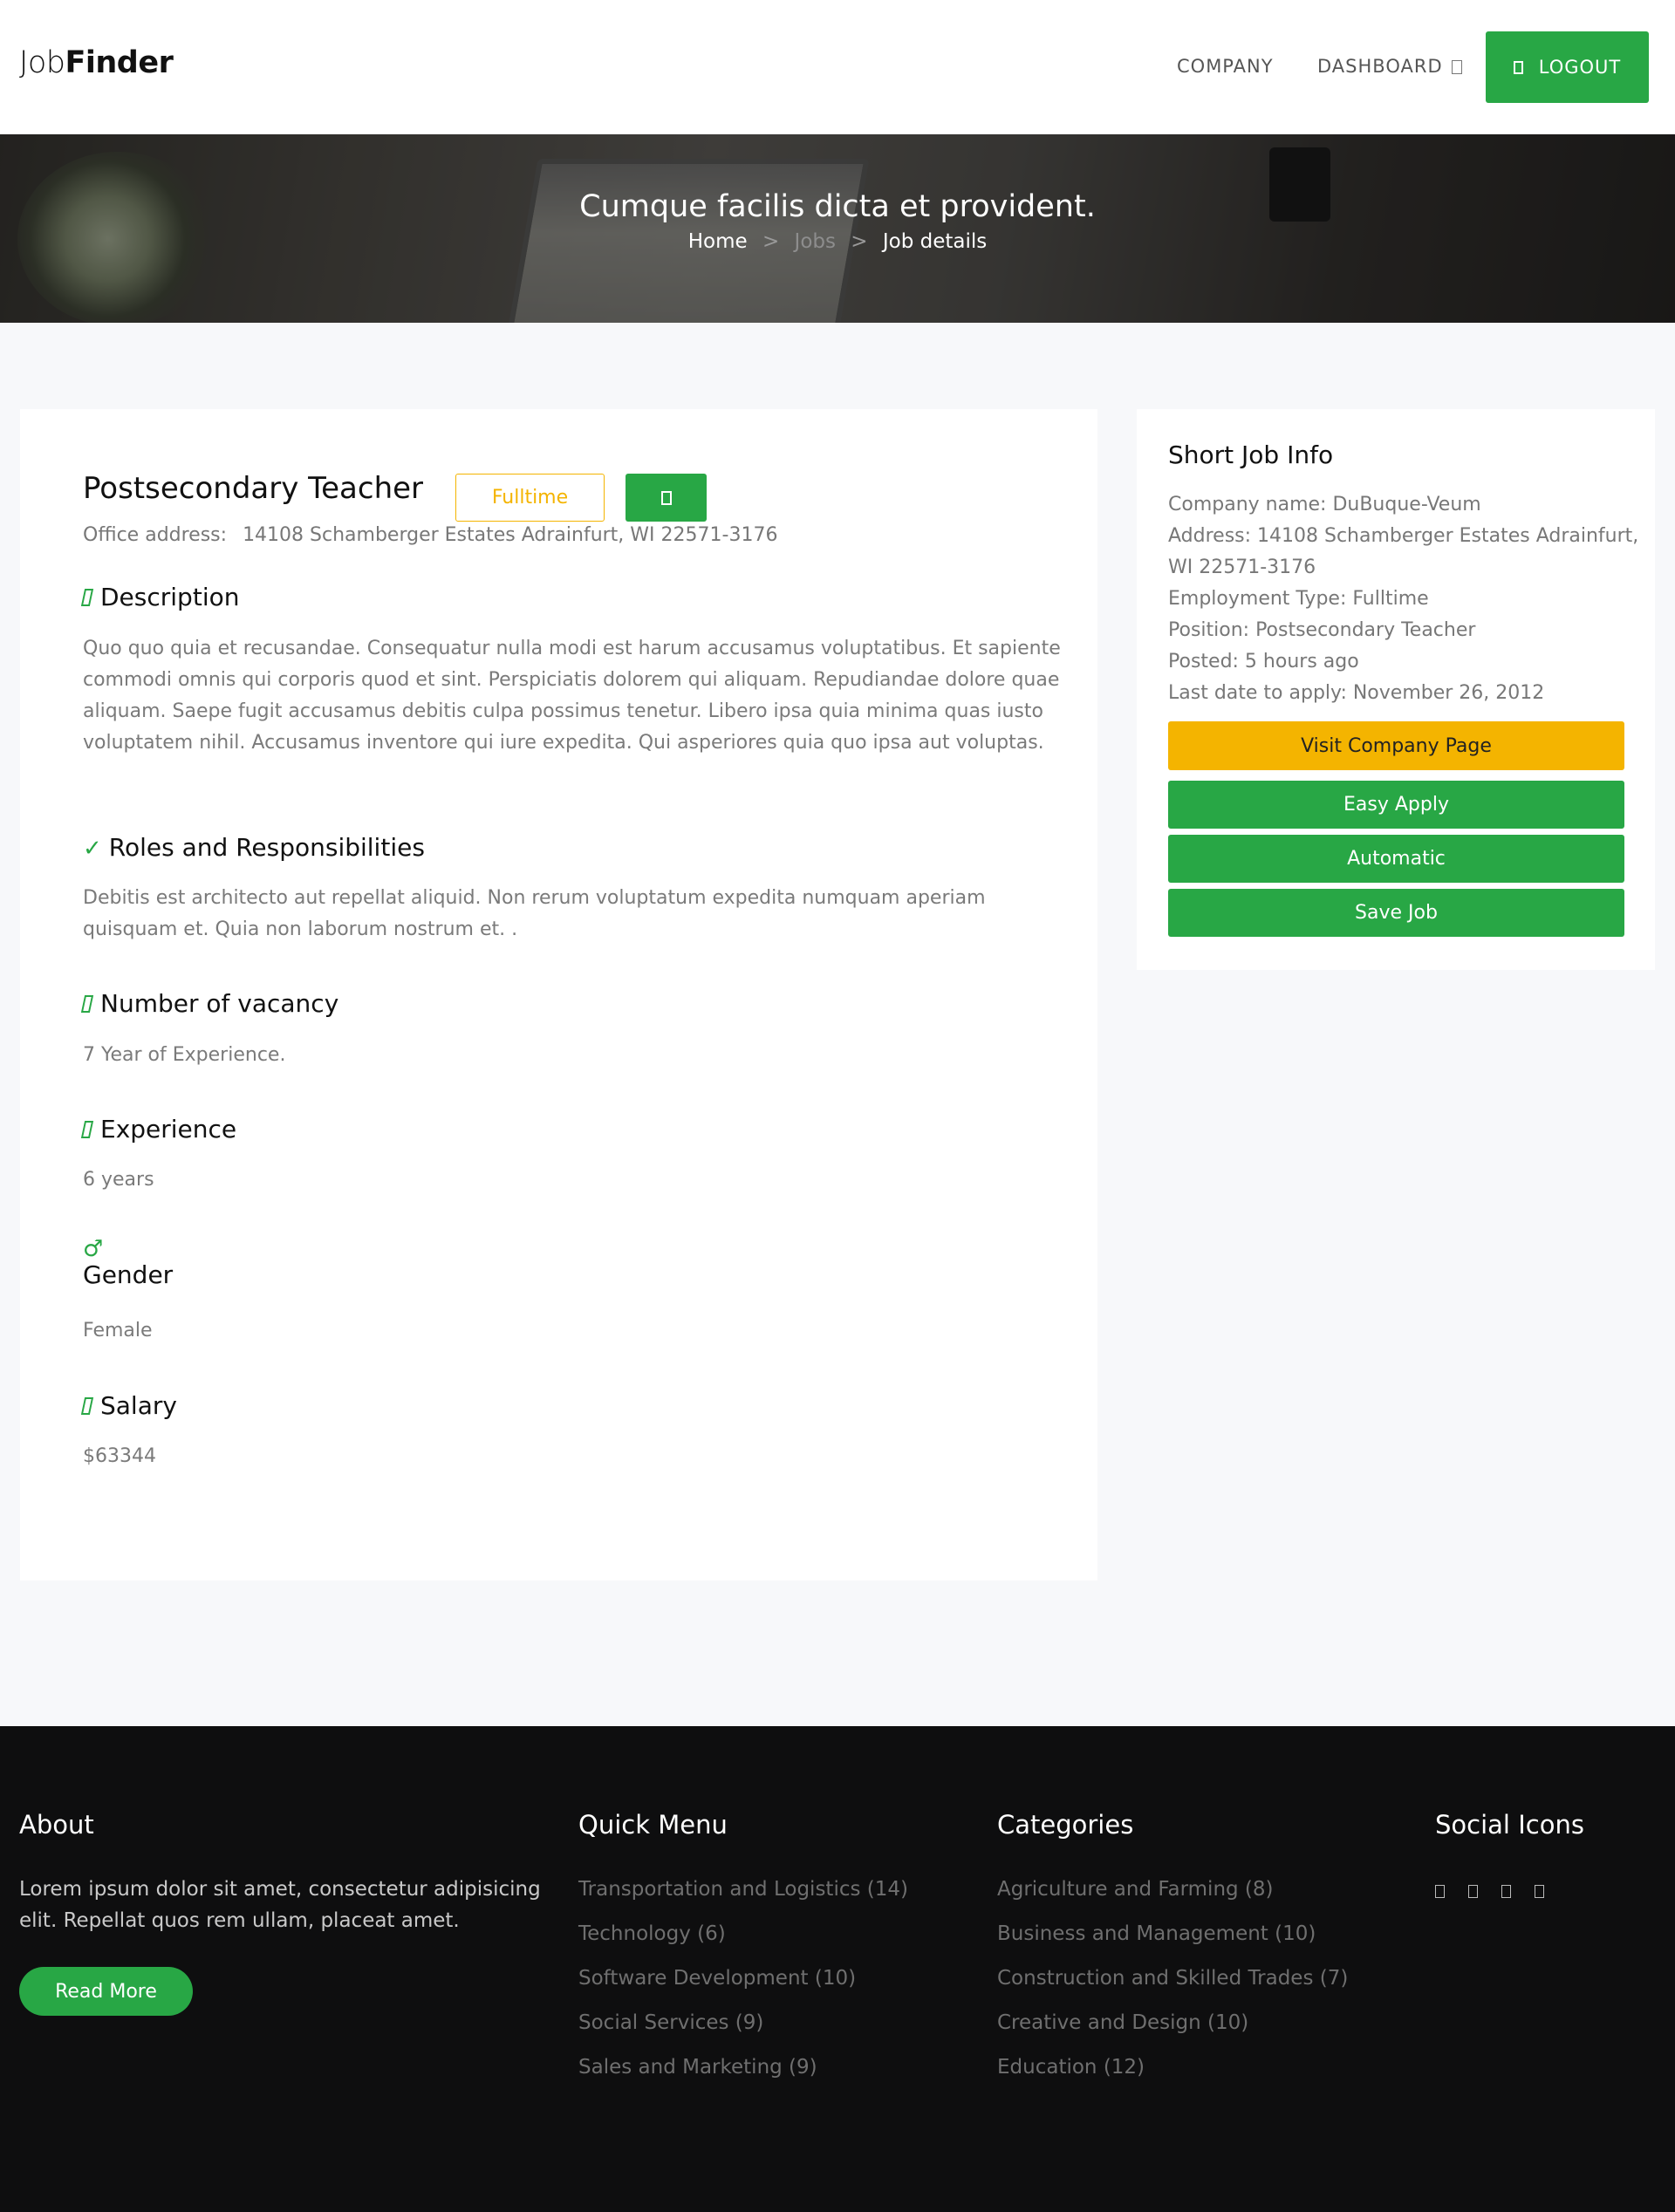  What do you see at coordinates (816, 241) in the screenshot?
I see `breadcrumb-jobs: Jobs` at bounding box center [816, 241].